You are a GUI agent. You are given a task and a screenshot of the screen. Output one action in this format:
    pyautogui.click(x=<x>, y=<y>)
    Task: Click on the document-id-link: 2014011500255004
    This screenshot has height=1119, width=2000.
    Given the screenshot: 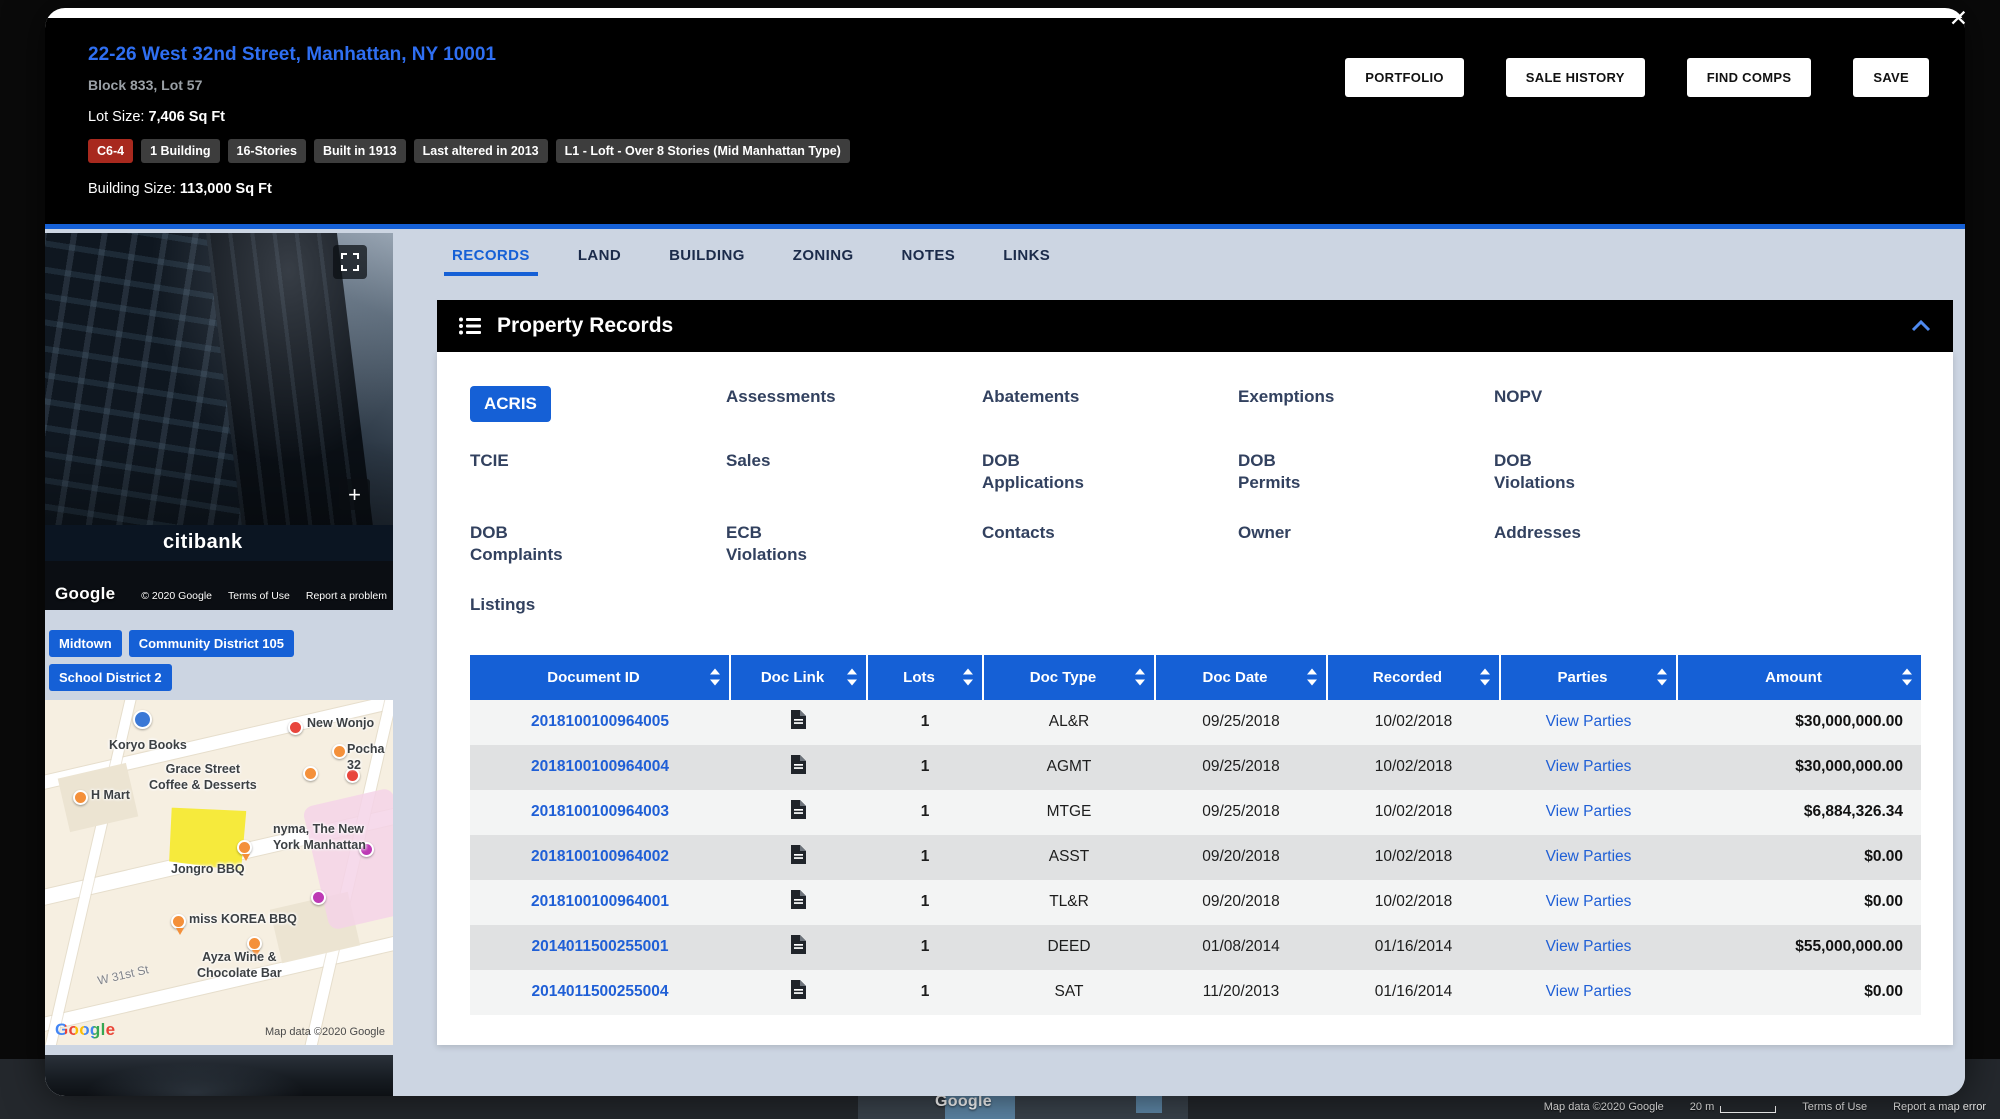 What is the action you would take?
    pyautogui.click(x=600, y=992)
    